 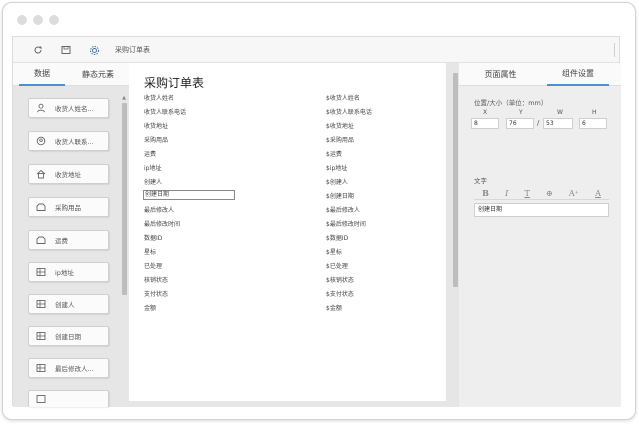 What do you see at coordinates (343, 209) in the screenshot?
I see `doc-value: $最后修改人` at bounding box center [343, 209].